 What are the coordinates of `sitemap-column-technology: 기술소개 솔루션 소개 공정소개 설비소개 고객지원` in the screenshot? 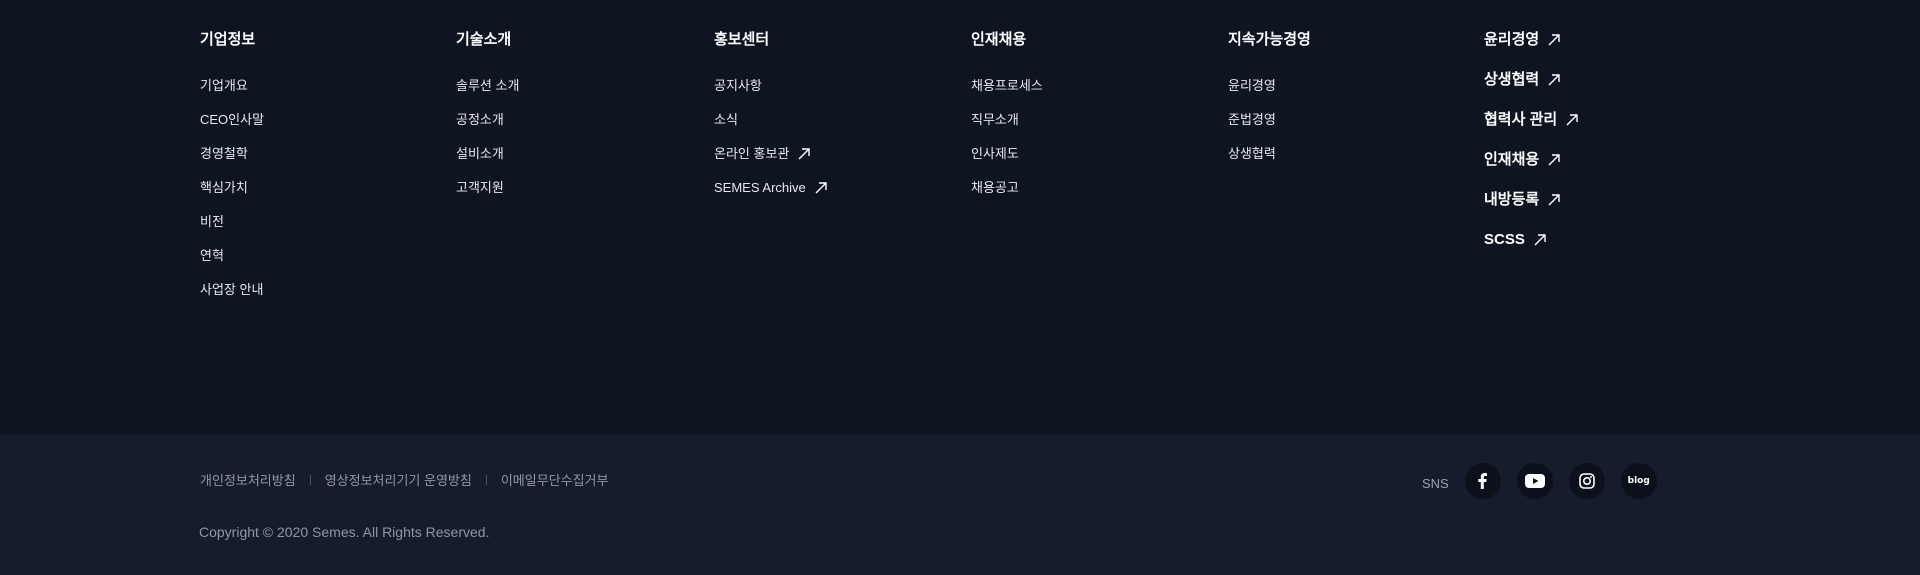 It's located at (487, 121).